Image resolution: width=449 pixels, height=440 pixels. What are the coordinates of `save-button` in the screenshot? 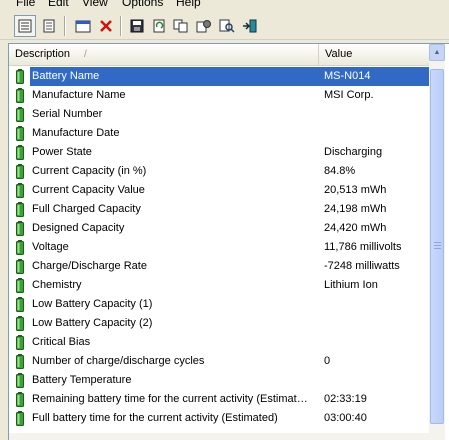 It's located at (137, 26).